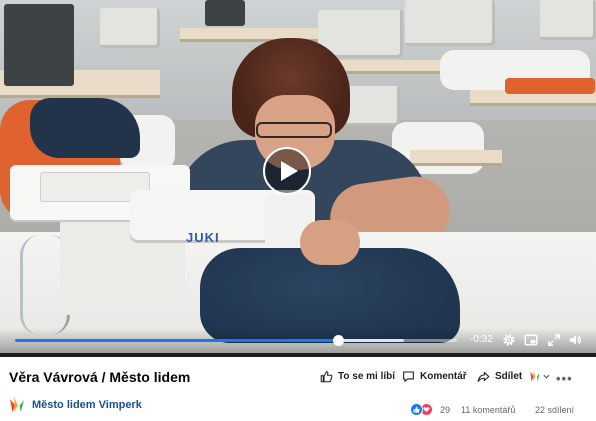 The width and height of the screenshot is (596, 421). I want to click on share-icon, so click(483, 376).